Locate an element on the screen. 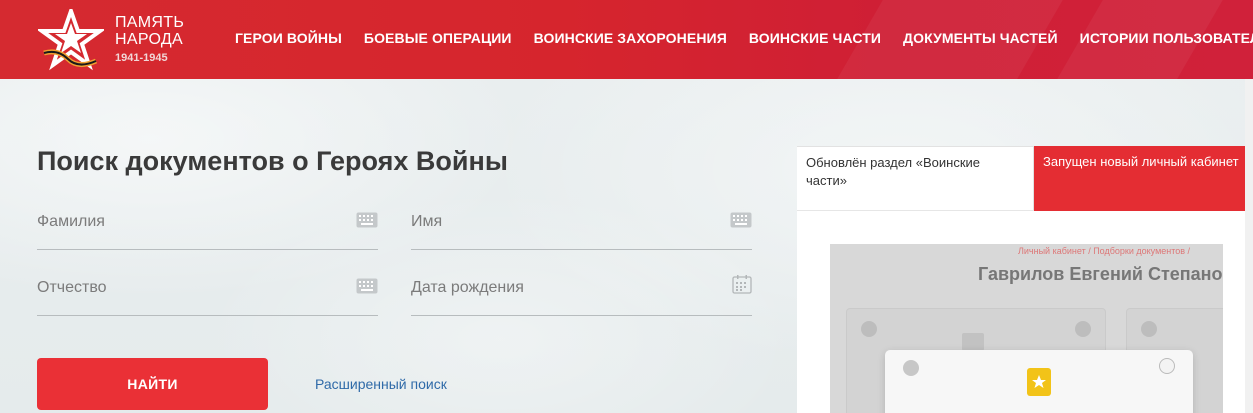 This screenshot has height=413, width=1253. find-button: НАЙТИ is located at coordinates (152, 384).